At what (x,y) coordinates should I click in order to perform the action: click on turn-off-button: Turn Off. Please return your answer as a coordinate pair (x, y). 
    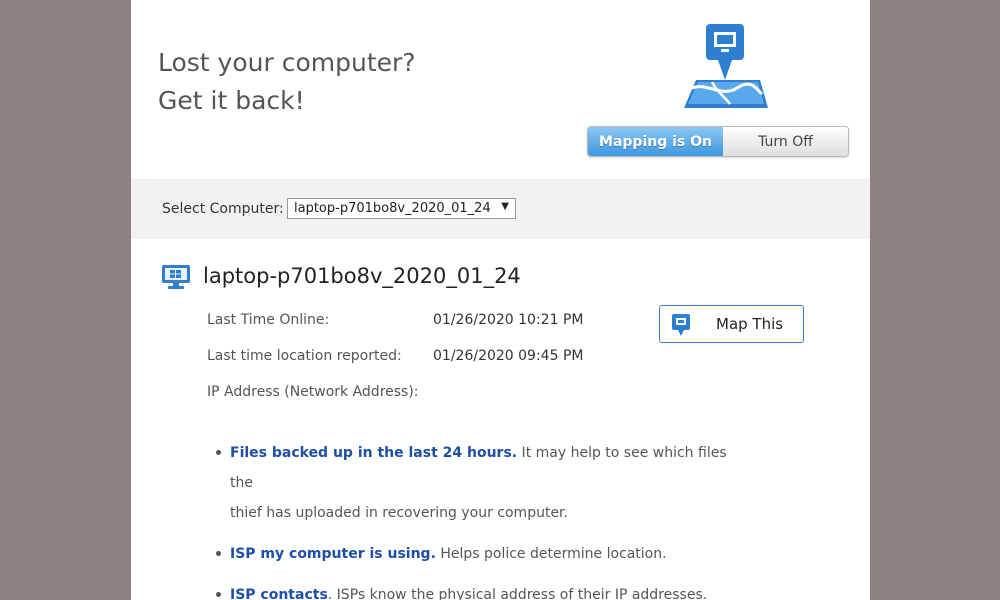
    Looking at the image, I should click on (785, 141).